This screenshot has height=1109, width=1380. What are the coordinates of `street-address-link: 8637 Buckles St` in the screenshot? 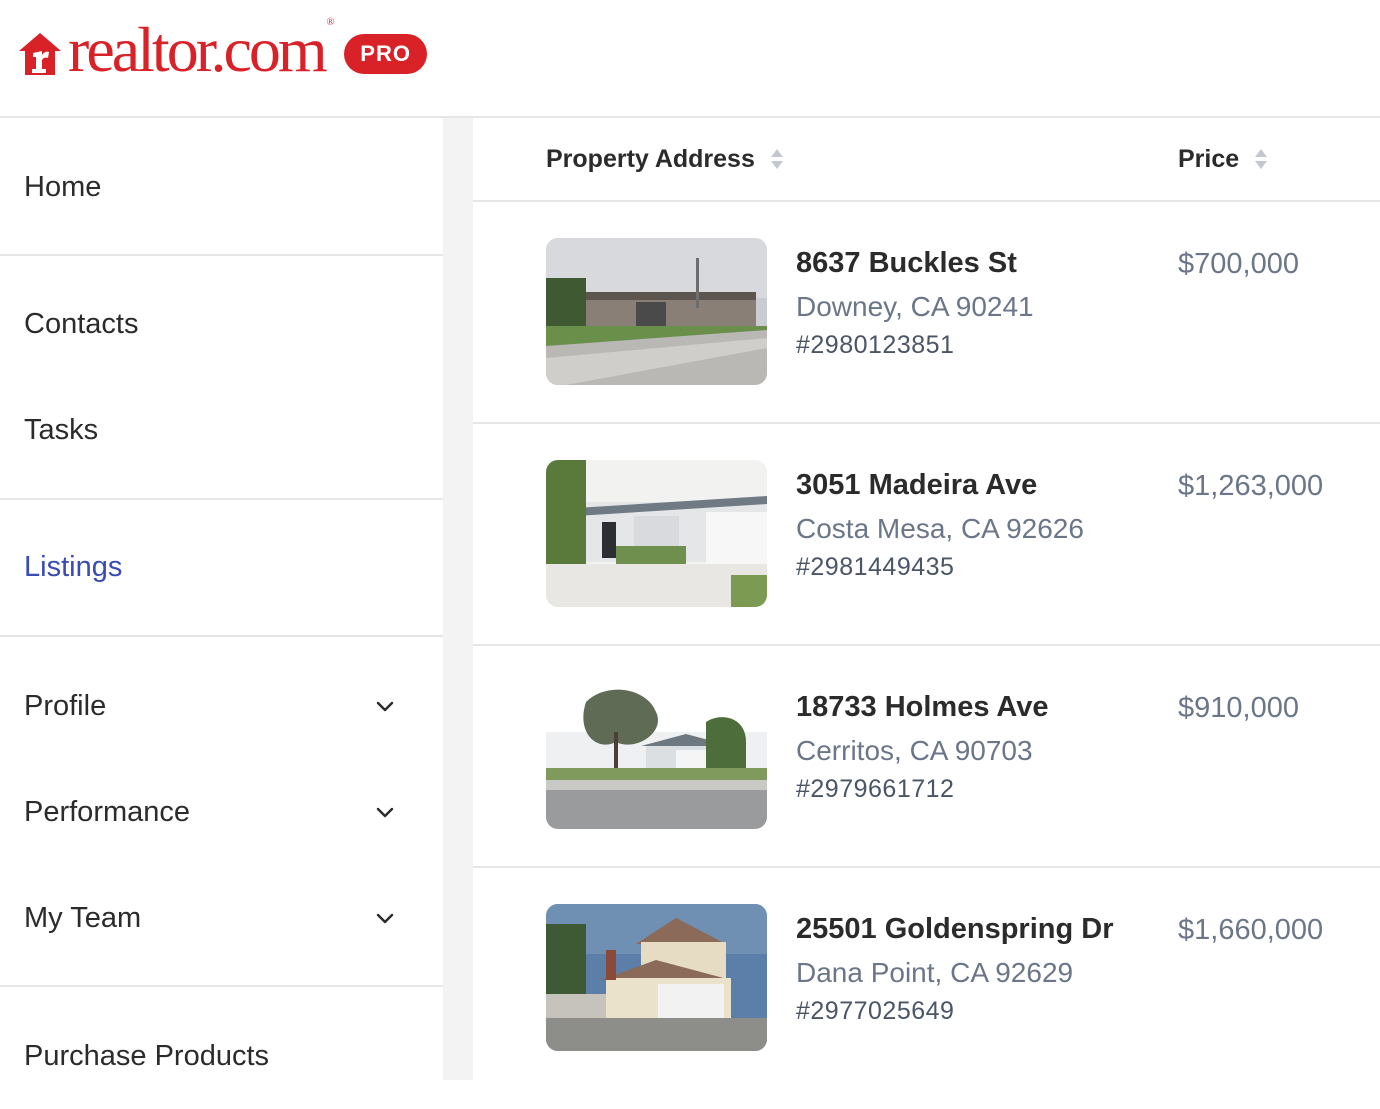 It's located at (915, 263).